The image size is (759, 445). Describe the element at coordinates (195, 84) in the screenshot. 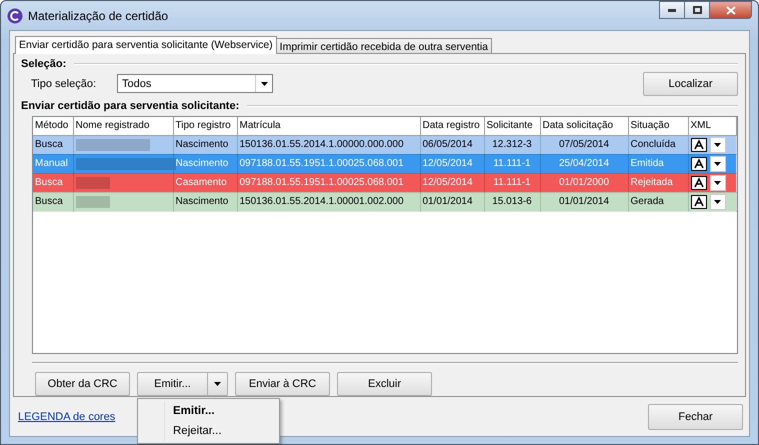

I see `selection-type-dropdown: Todos` at that location.